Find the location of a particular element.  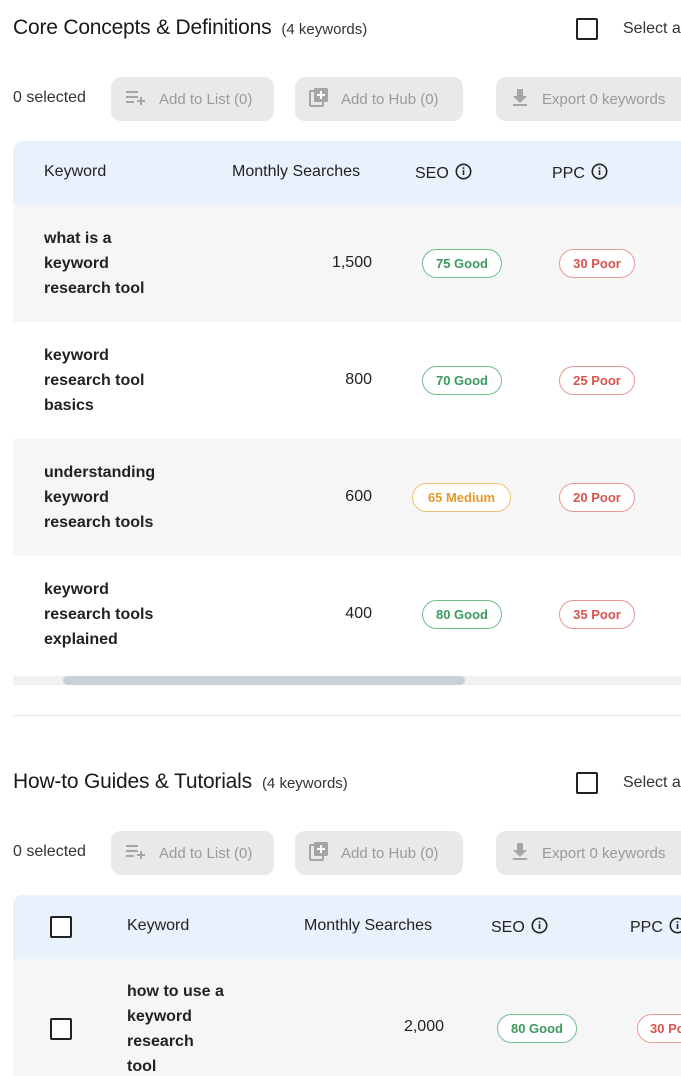

section-title: Core Concepts & Definitions is located at coordinates (142, 27).